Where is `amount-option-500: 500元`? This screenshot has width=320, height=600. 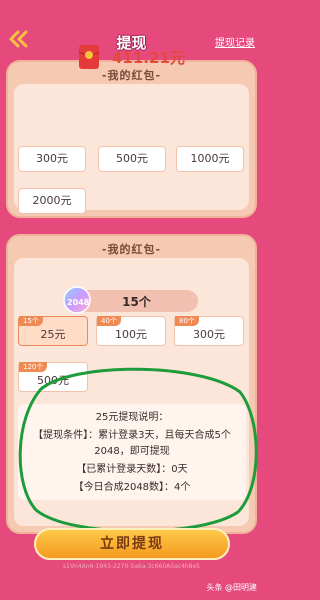
amount-option-500: 500元 is located at coordinates (132, 159).